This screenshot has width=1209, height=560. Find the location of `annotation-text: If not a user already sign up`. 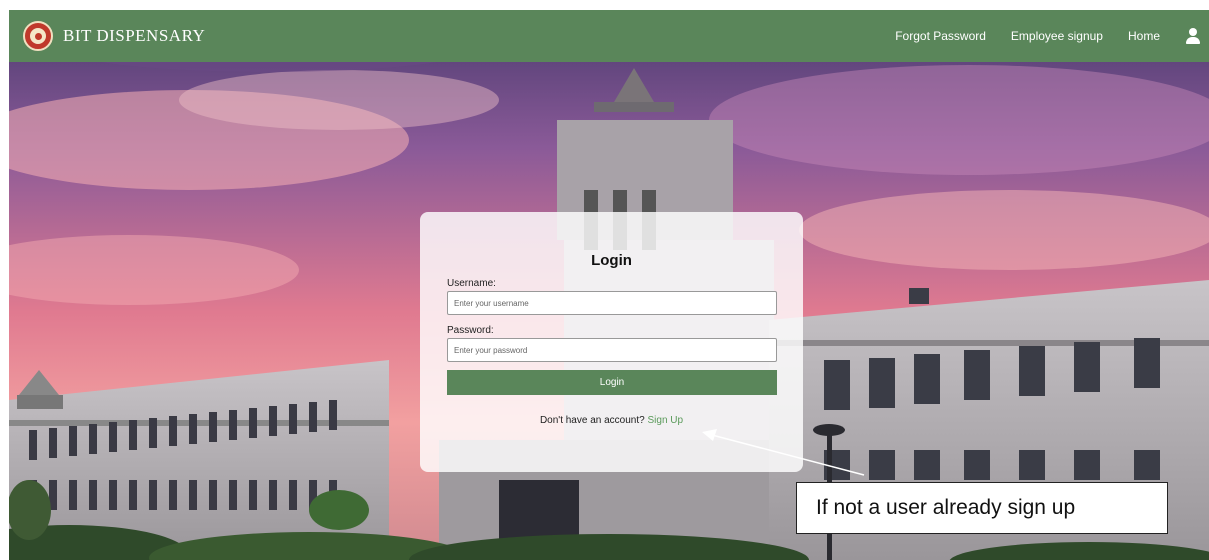

annotation-text: If not a user already sign up is located at coordinates (946, 507).